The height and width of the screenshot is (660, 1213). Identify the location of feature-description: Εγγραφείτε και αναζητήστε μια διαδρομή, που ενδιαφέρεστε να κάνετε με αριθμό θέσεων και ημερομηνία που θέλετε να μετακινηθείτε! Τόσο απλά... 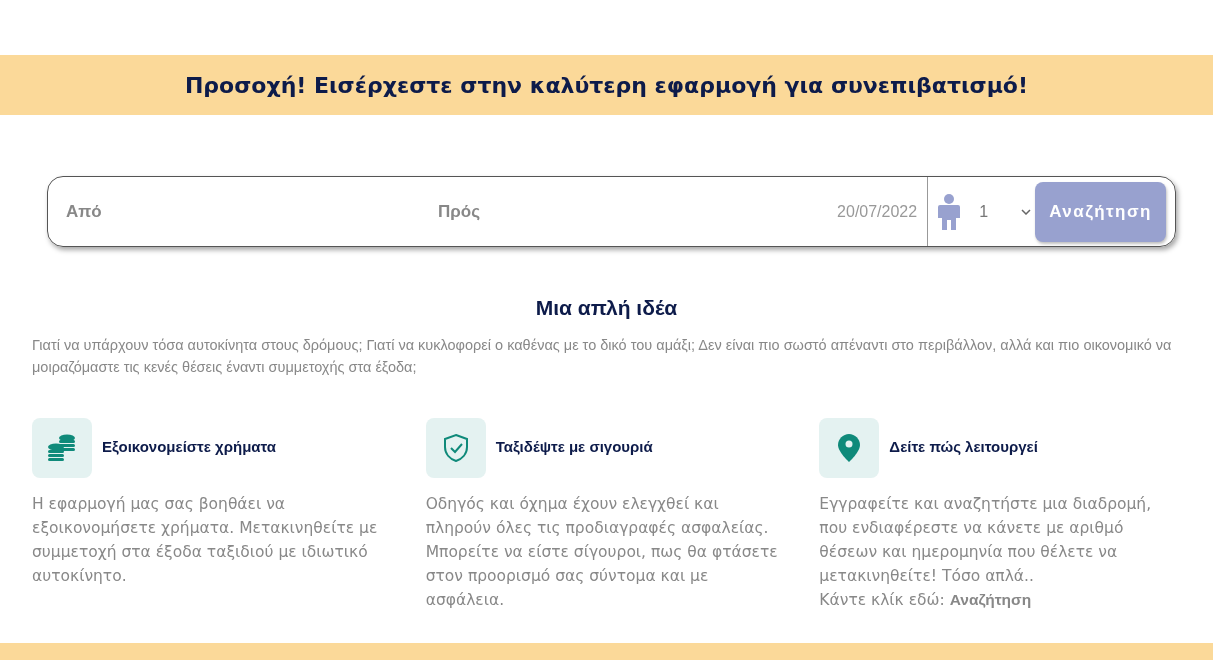
(986, 540).